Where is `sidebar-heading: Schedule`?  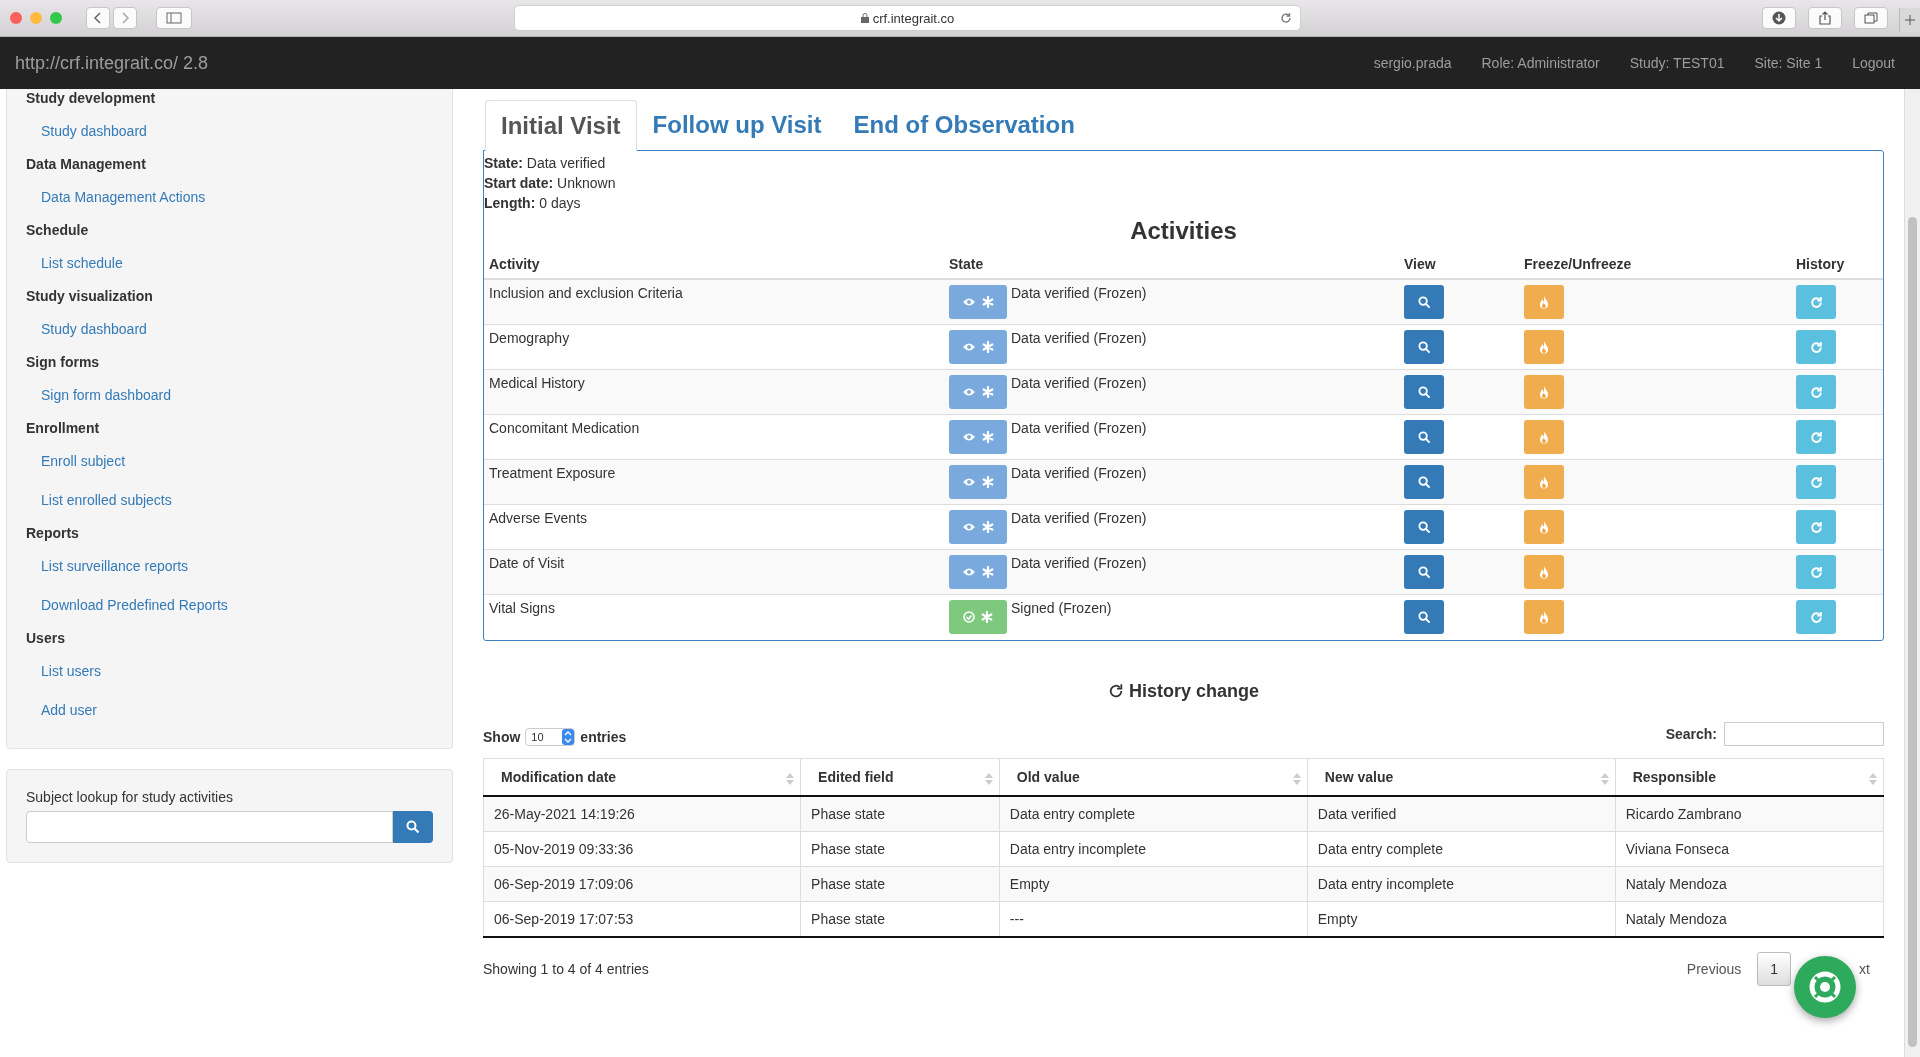
sidebar-heading: Schedule is located at coordinates (58, 230).